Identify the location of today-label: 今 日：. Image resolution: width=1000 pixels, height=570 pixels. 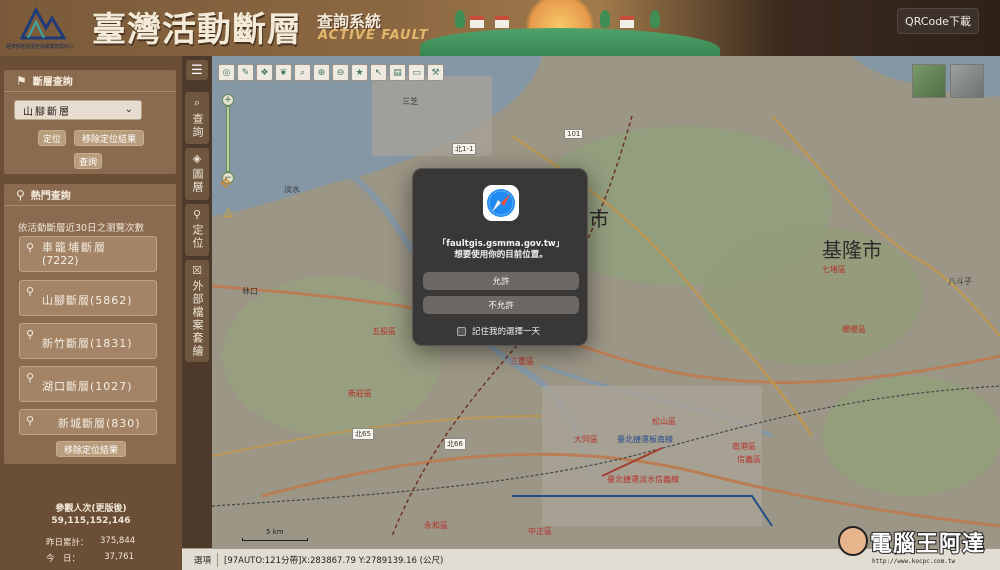
(63, 559).